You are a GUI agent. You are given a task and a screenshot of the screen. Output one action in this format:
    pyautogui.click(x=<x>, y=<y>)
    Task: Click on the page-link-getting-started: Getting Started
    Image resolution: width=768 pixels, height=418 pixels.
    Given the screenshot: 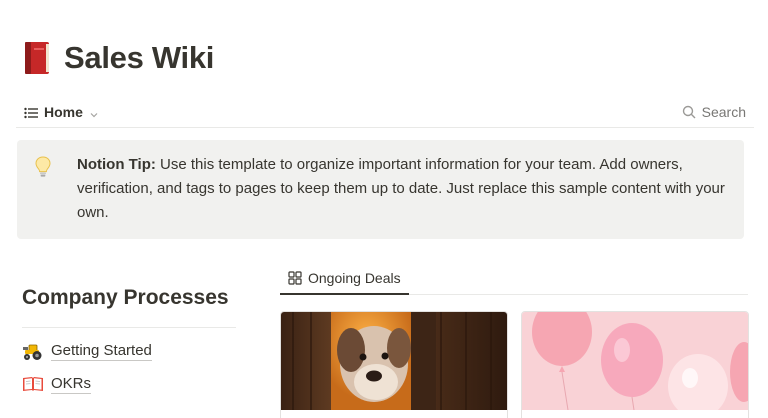 What is the action you would take?
    pyautogui.click(x=129, y=351)
    